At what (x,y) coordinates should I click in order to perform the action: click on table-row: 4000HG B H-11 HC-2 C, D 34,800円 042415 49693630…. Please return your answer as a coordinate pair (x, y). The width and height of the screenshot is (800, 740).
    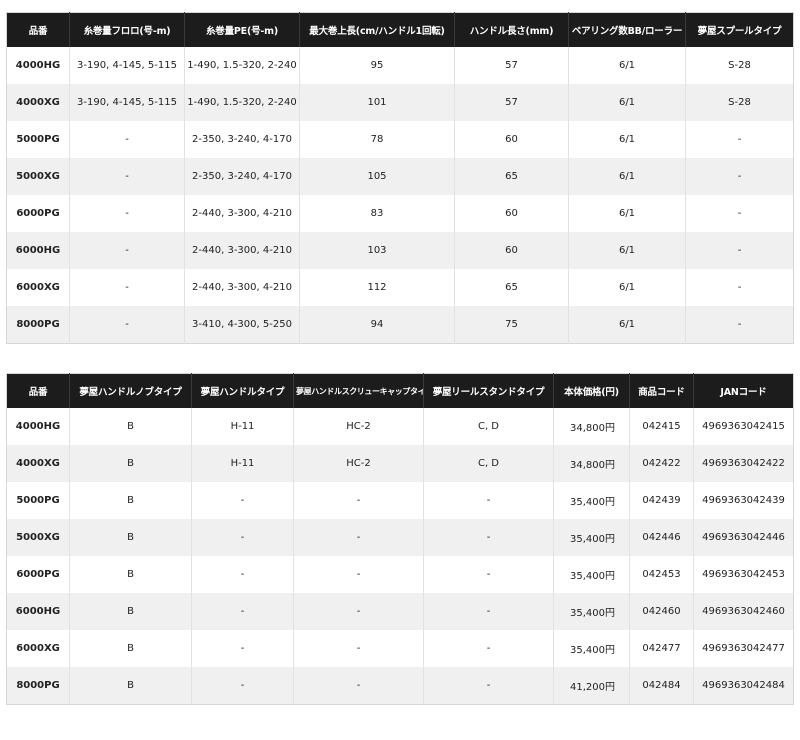
    Looking at the image, I should click on (400, 426).